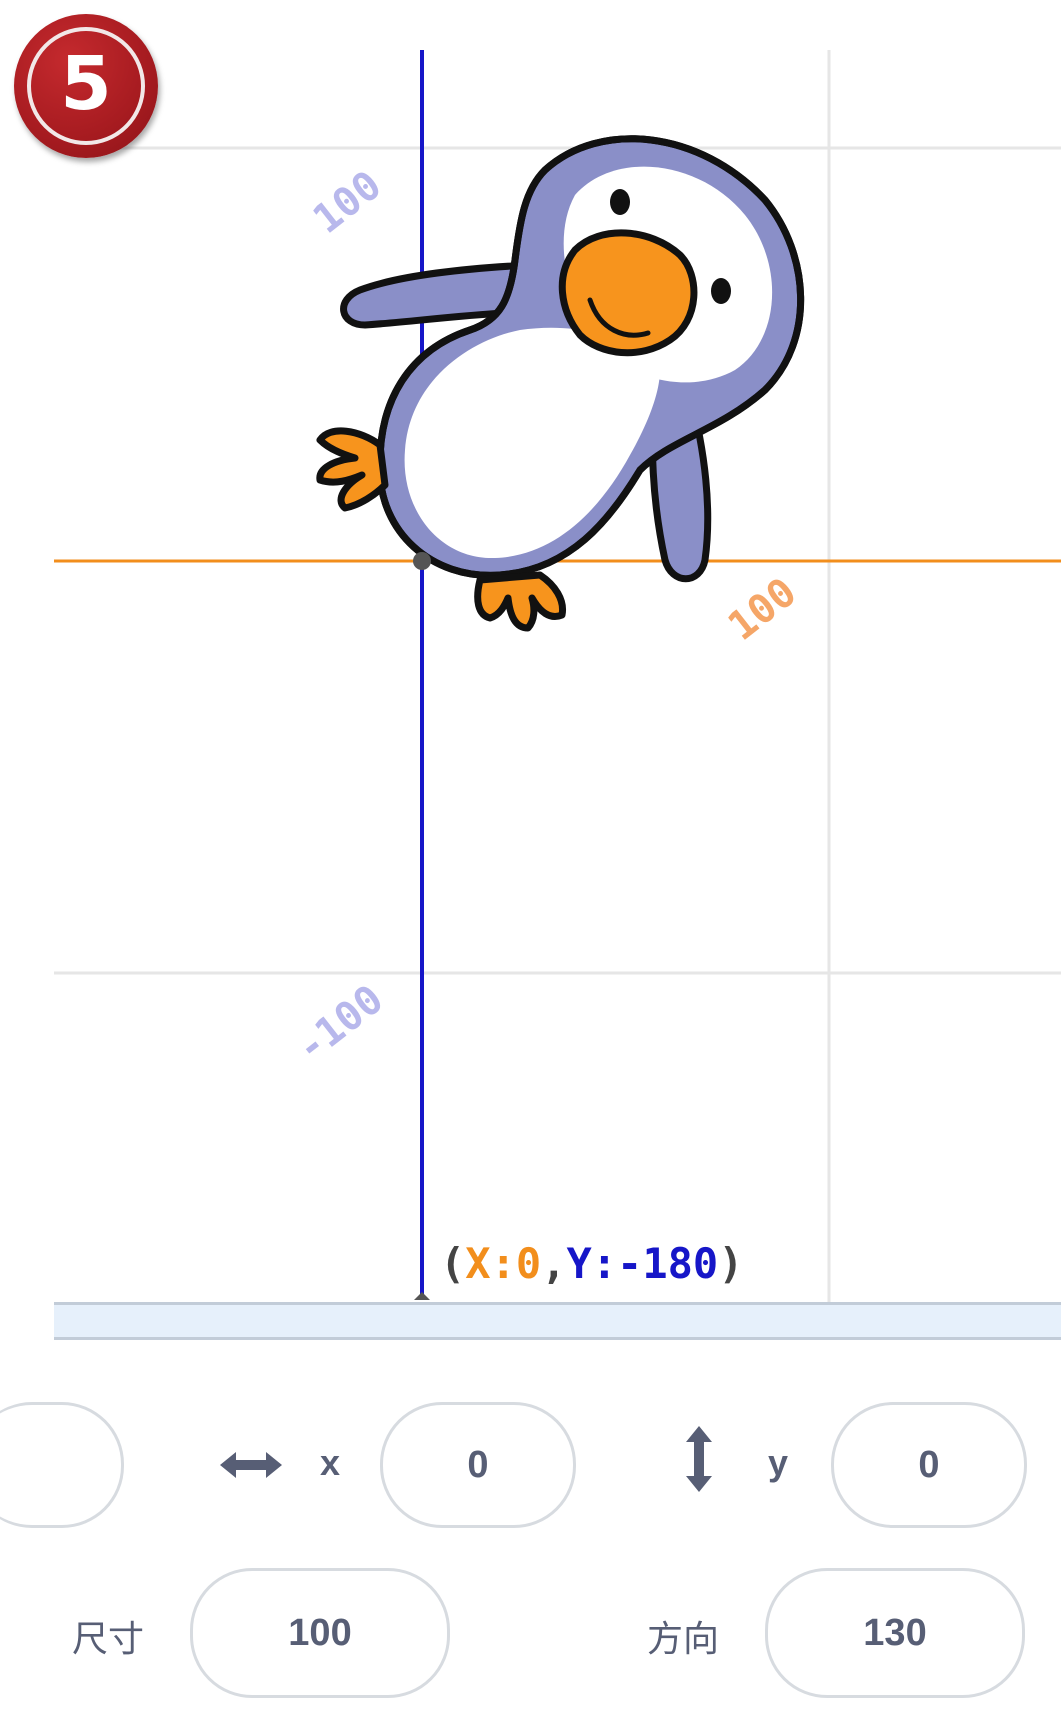 The width and height of the screenshot is (1061, 1727). I want to click on readout-x-label: X:, so click(490, 1263).